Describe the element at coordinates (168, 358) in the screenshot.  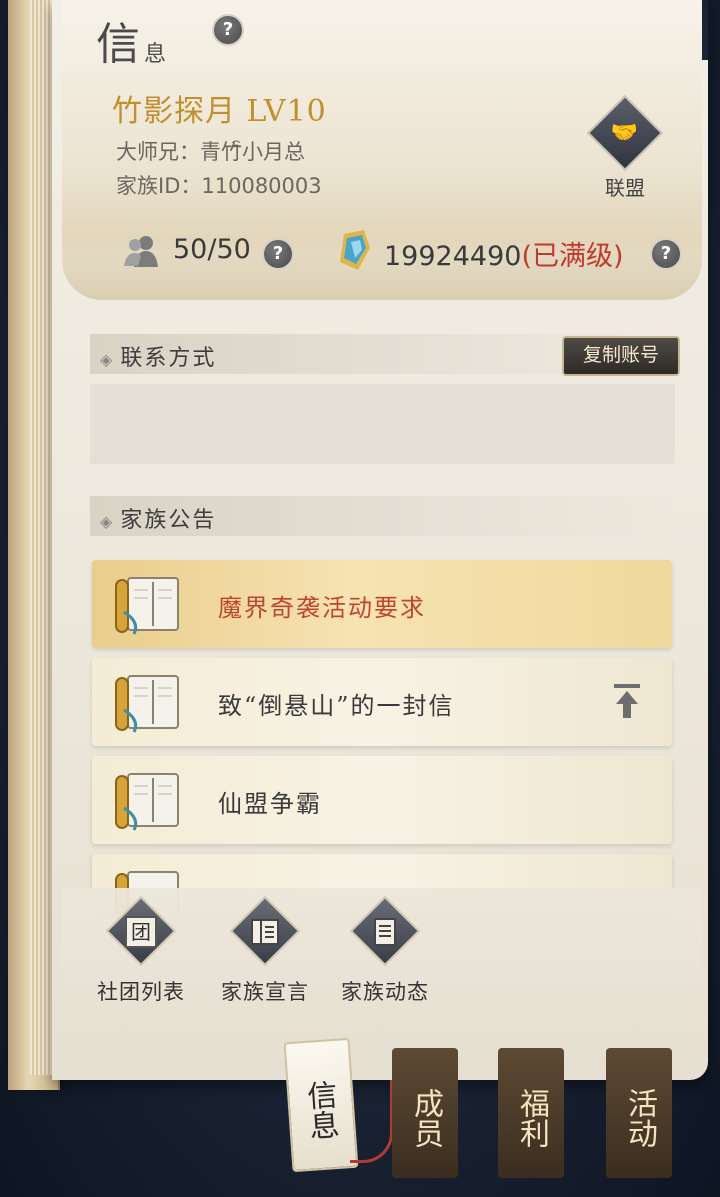
I see `contact-header-text: 联系方式` at that location.